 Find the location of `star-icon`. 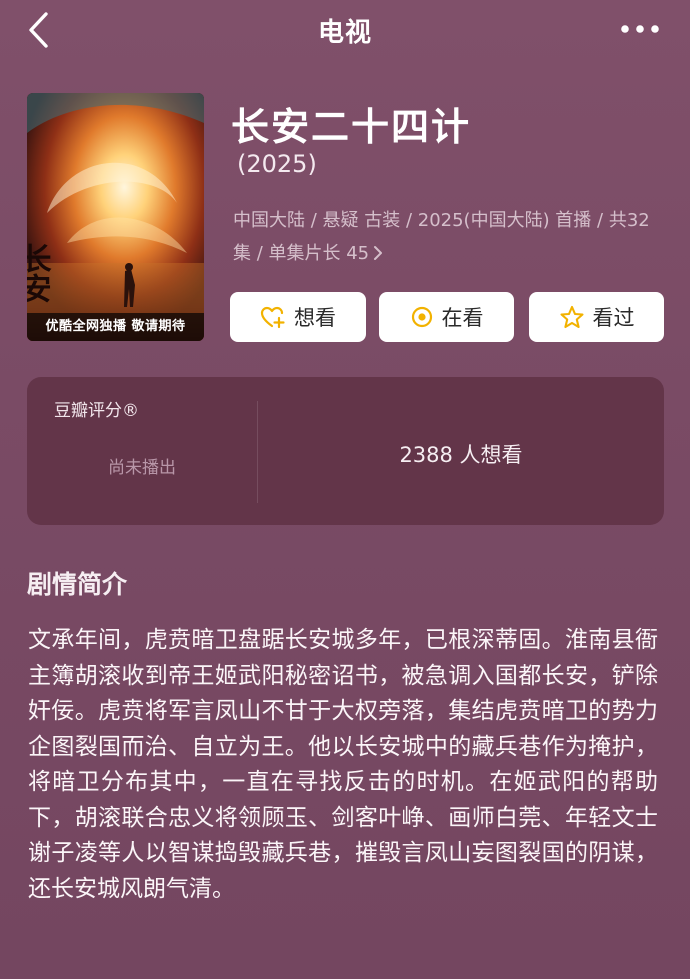

star-icon is located at coordinates (571, 317).